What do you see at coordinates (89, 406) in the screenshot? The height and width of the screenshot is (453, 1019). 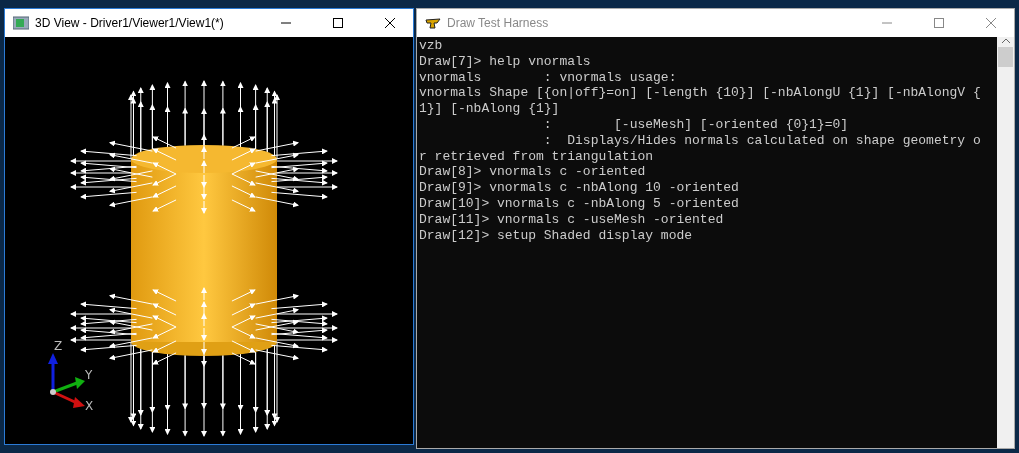 I see `axis-label: X` at bounding box center [89, 406].